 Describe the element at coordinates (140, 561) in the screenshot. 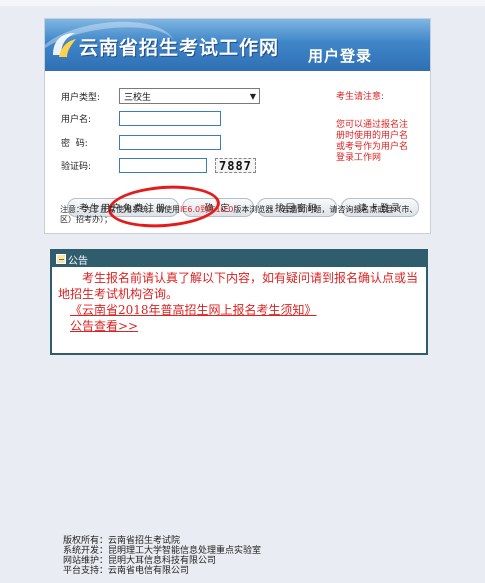

I see `footer-maintainer: 网站维护：昆明大耳信息科技有限公司` at that location.